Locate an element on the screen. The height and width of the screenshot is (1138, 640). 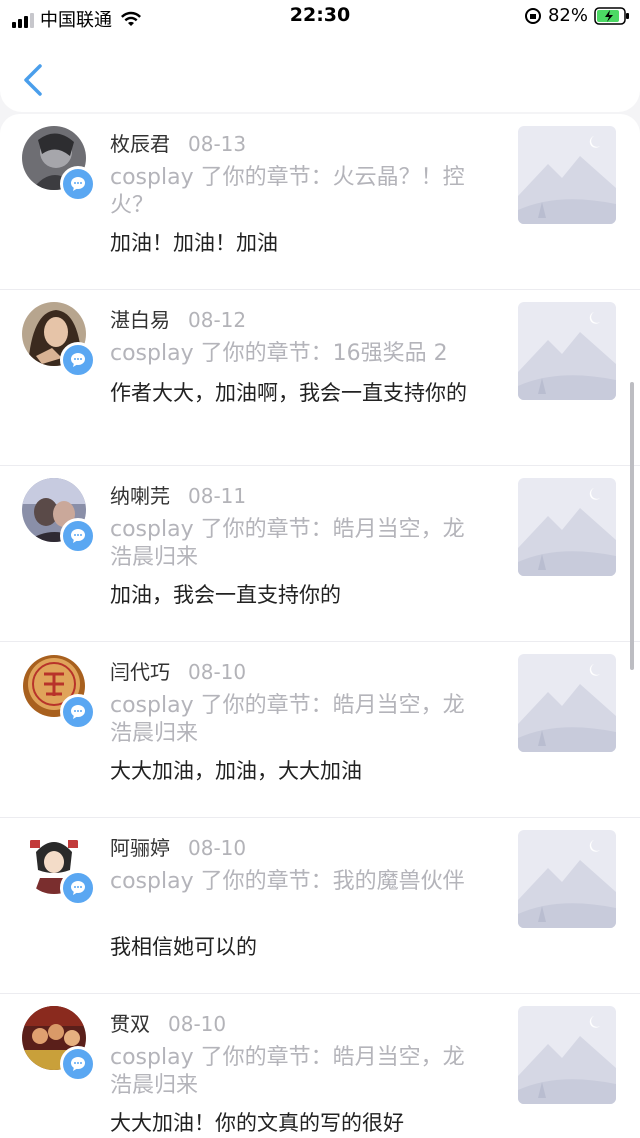
scrollbar is located at coordinates (632, 526).